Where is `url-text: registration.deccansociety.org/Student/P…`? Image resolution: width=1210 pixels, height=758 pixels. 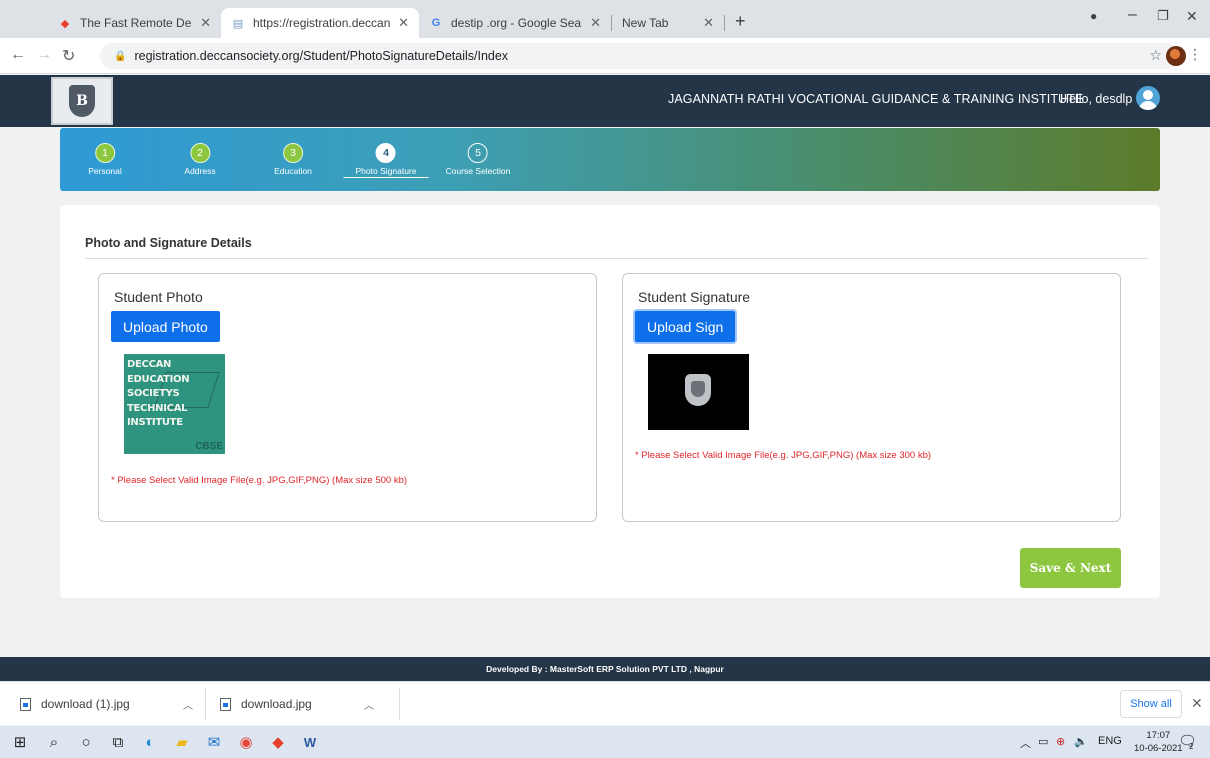 url-text: registration.deccansociety.org/Student/P… is located at coordinates (321, 56).